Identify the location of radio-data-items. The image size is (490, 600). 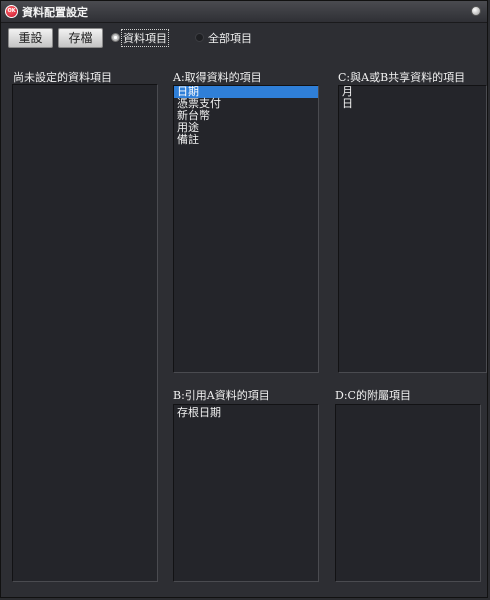
(115, 37).